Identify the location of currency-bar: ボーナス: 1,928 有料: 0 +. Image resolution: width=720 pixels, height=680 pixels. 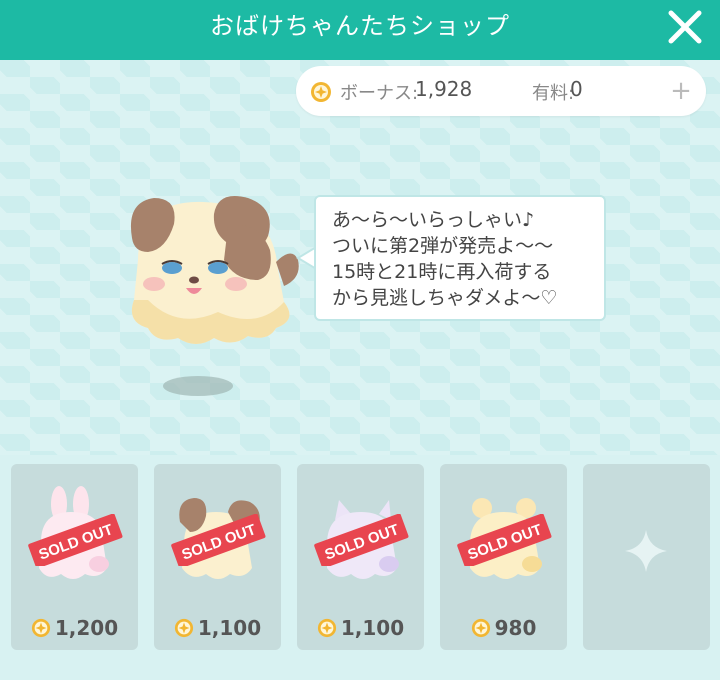
(501, 91).